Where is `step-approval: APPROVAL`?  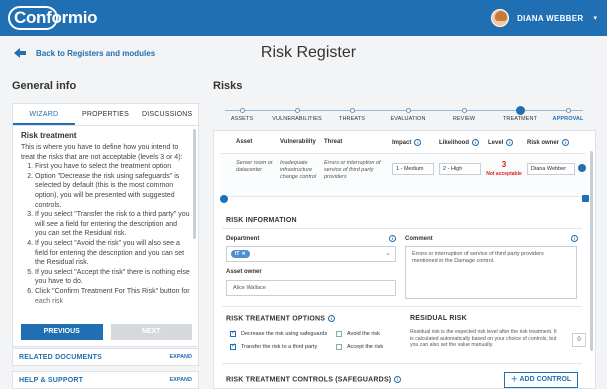
step-approval: APPROVAL is located at coordinates (568, 112).